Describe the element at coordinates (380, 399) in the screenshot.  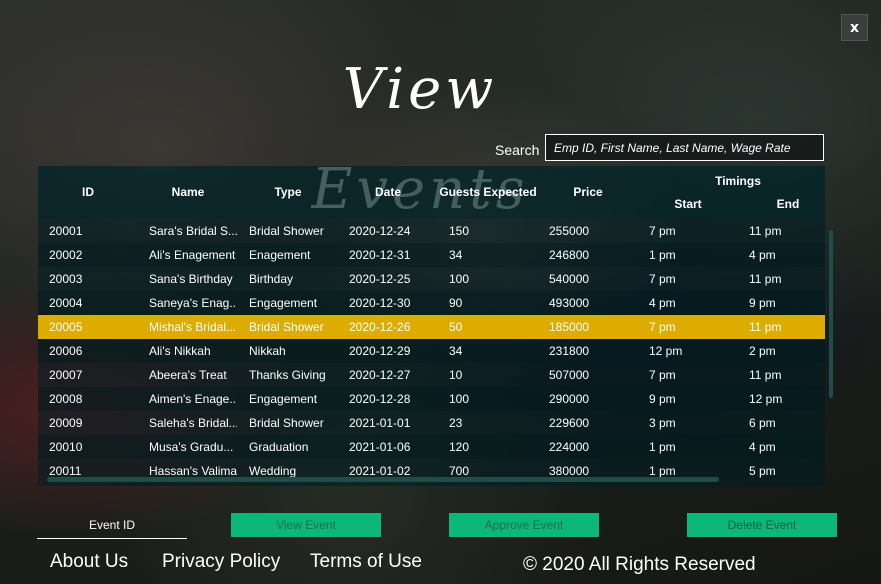
I see `cell-date: 2020-12-28` at that location.